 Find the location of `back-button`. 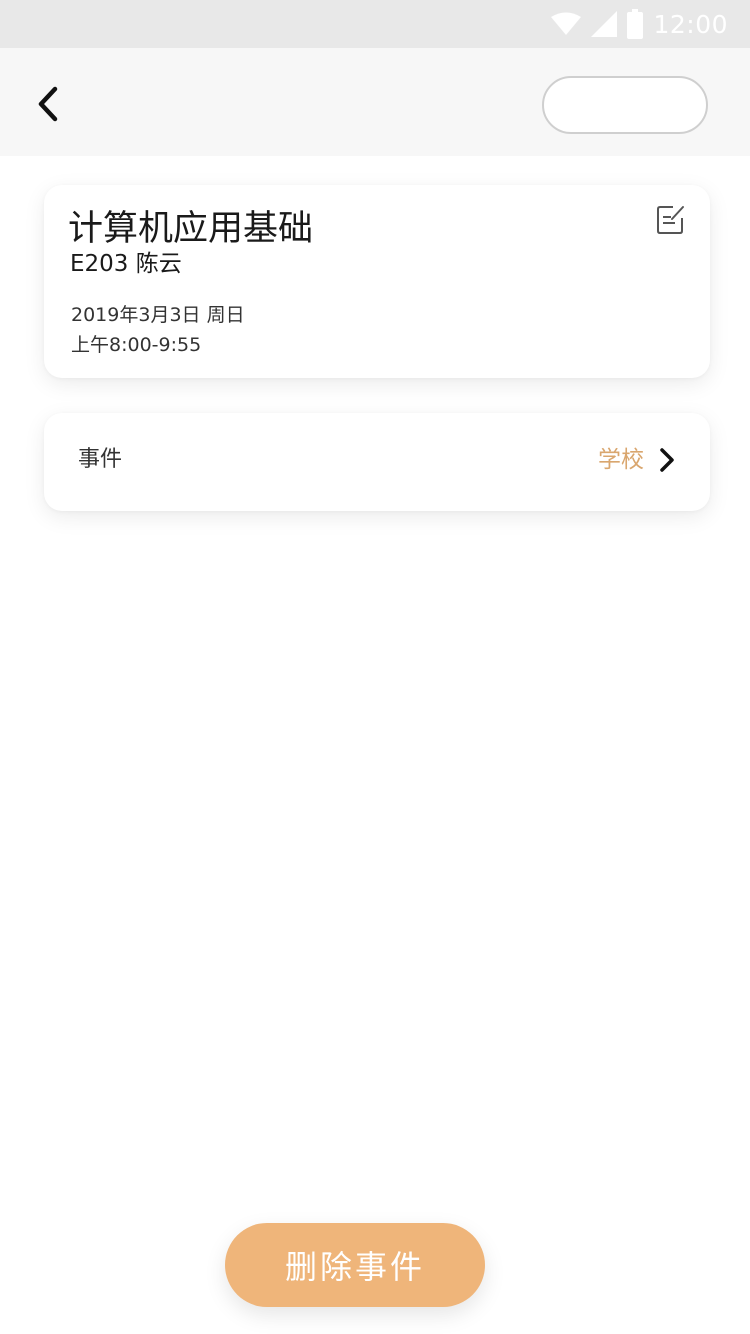

back-button is located at coordinates (48, 106).